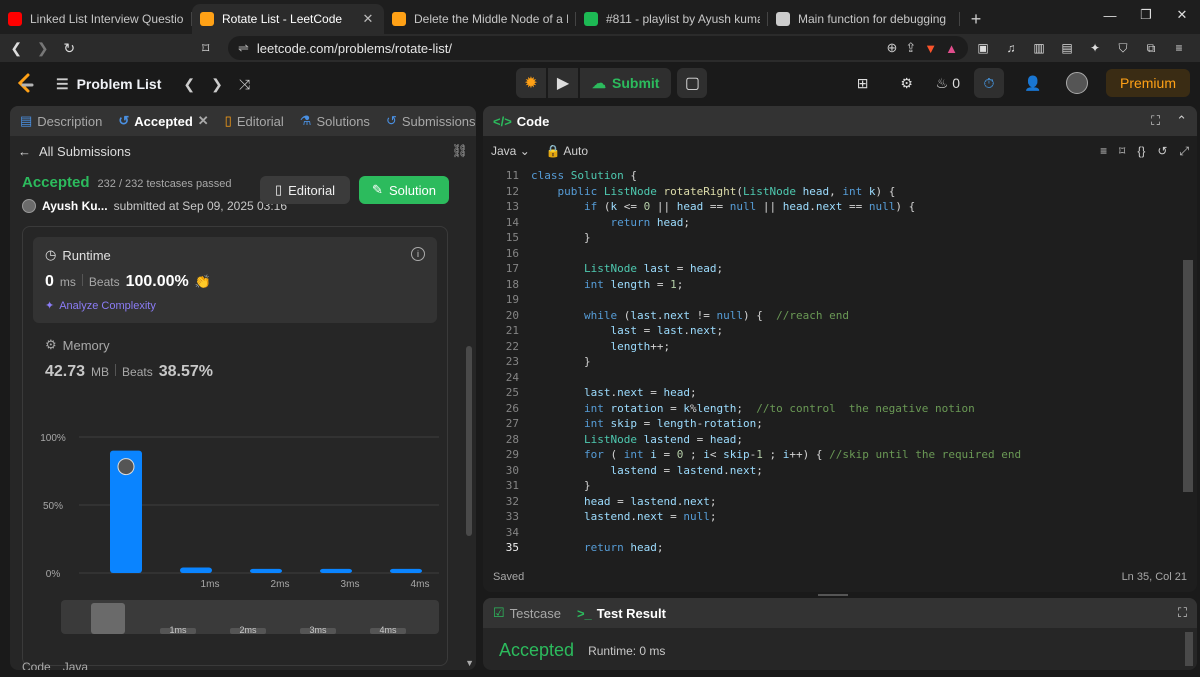  I want to click on premium-button: Premium, so click(1147, 83).